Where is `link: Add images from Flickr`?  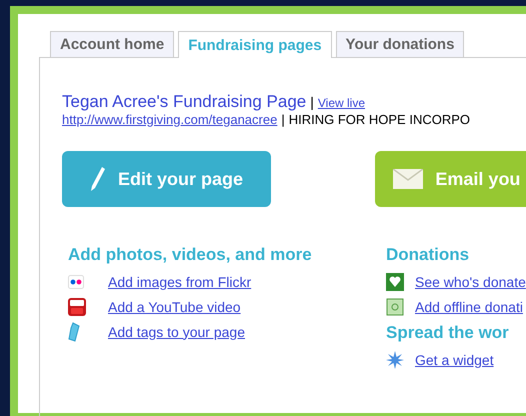 link: Add images from Flickr is located at coordinates (180, 282).